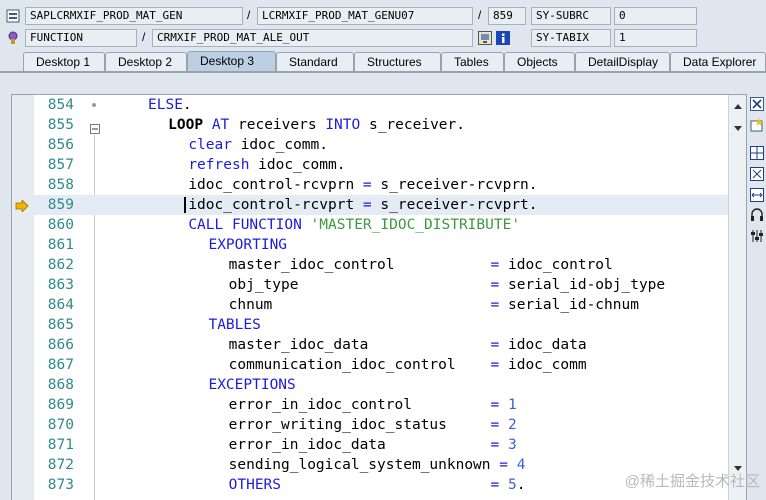 The image size is (766, 500). I want to click on line-number: 858, so click(60, 185).